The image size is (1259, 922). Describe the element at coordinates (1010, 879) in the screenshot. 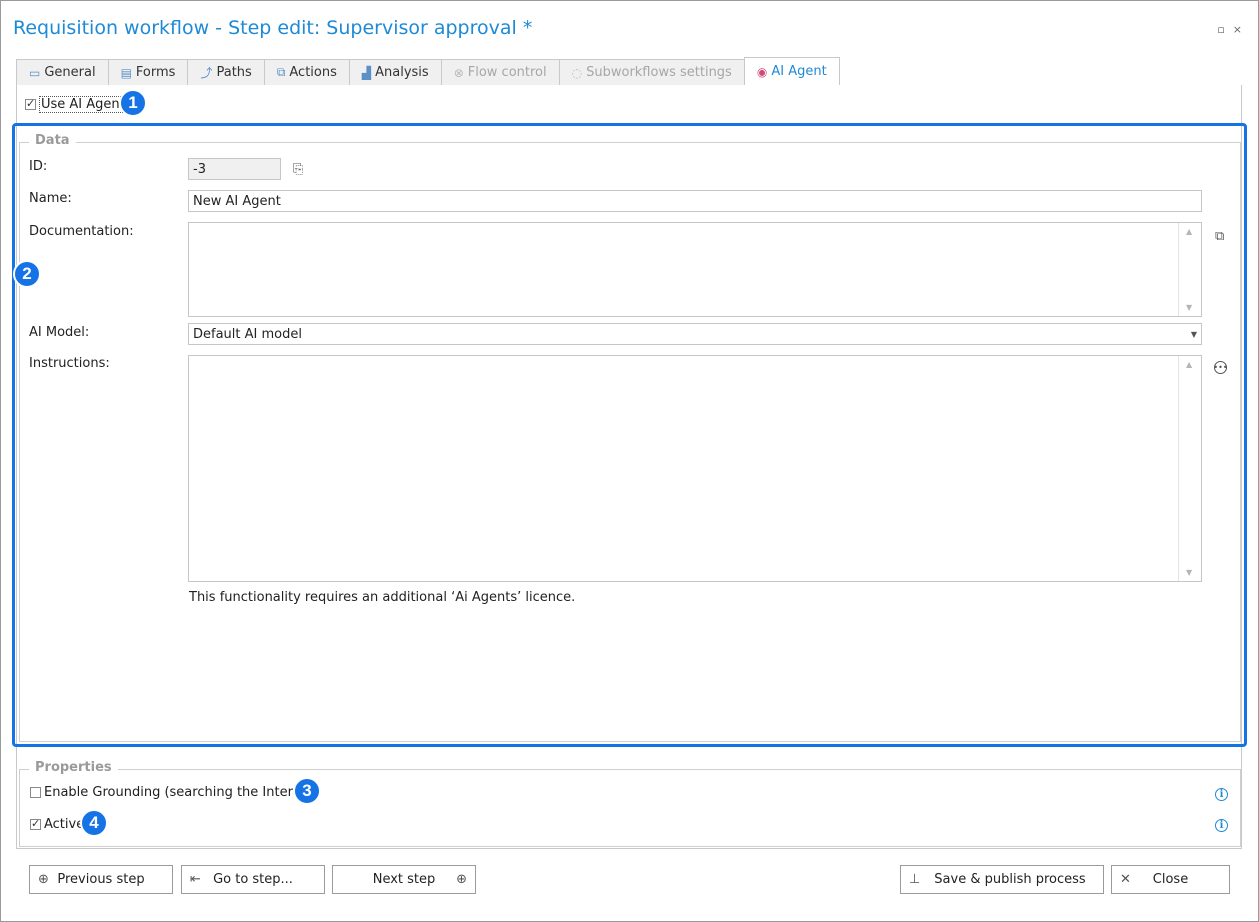

I see `save-publish-label: Save & publish process` at that location.